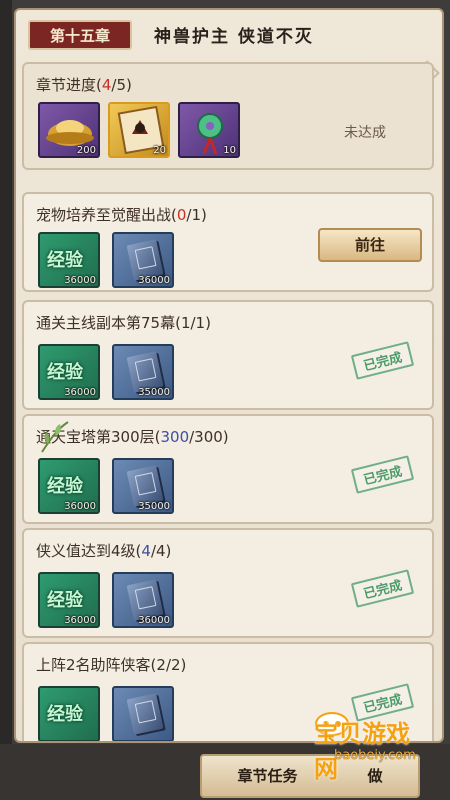  I want to click on reward-qty: 10, so click(229, 150).